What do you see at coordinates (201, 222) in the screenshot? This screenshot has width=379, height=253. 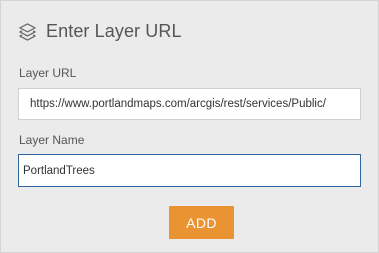 I see `add-button: ADD` at bounding box center [201, 222].